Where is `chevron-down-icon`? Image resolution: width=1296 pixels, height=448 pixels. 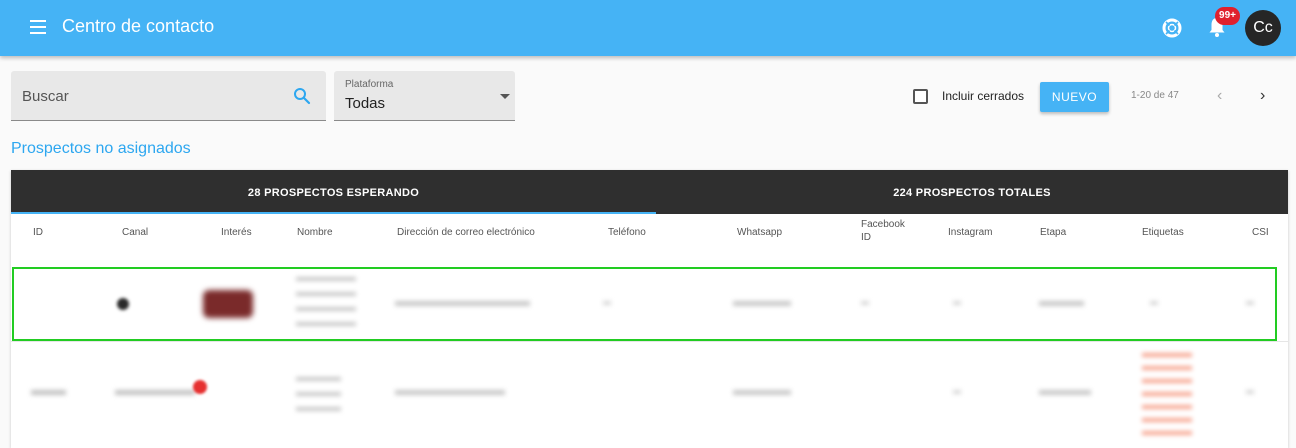 chevron-down-icon is located at coordinates (505, 96).